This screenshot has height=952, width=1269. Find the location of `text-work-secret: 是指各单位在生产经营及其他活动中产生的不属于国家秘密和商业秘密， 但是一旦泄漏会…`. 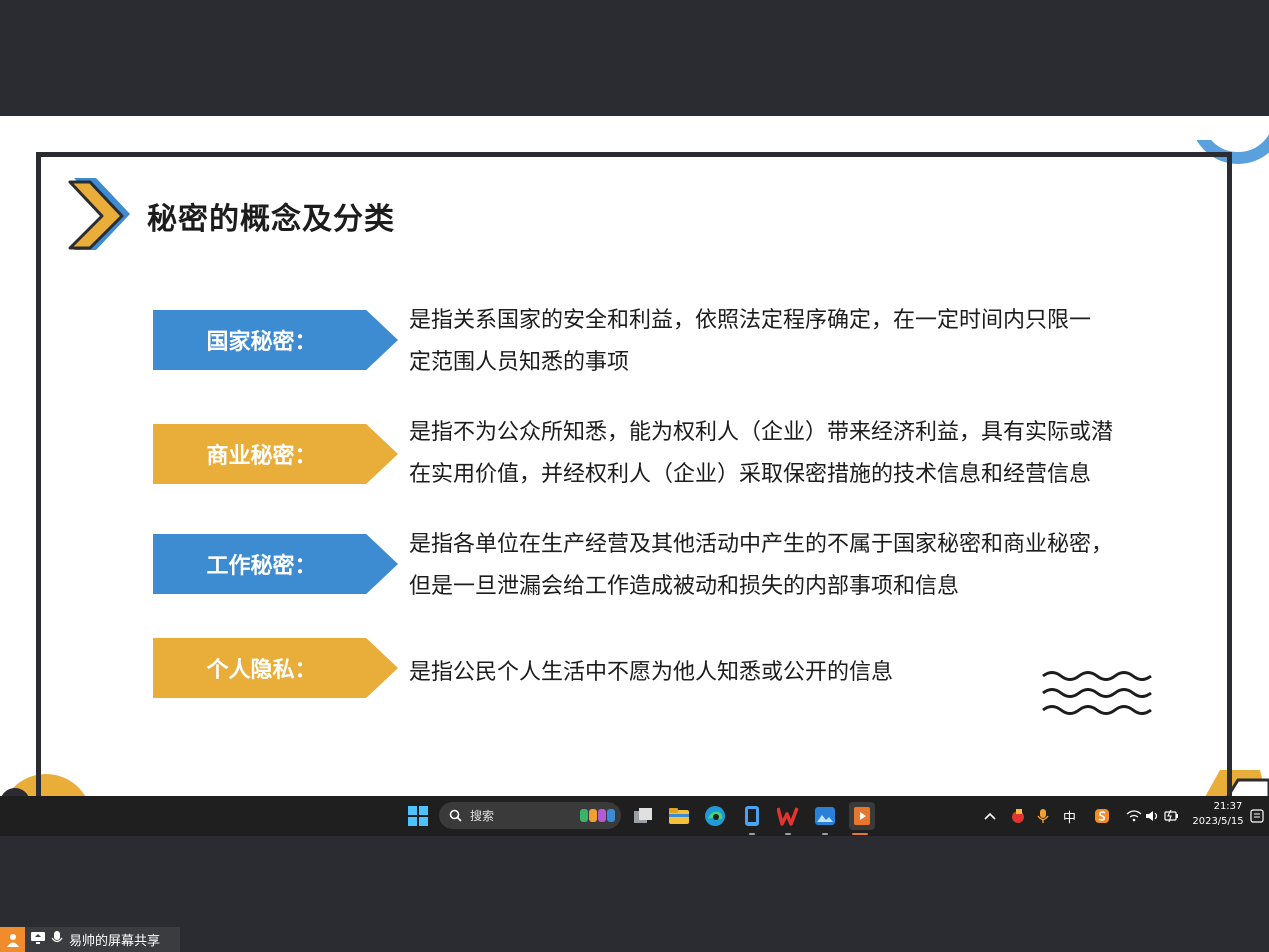

text-work-secret: 是指各单位在生产经营及其他活动中产生的不属于国家秘密和商业秘密， 但是一旦泄漏会… is located at coordinates (804, 566).